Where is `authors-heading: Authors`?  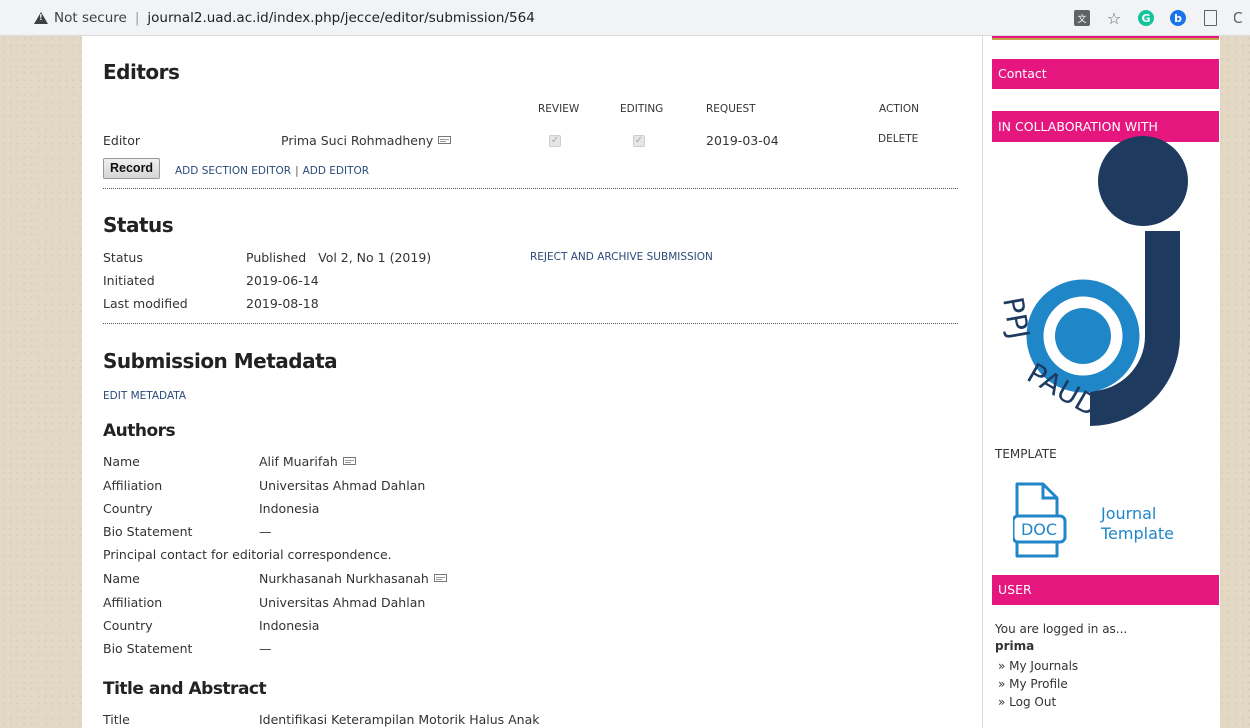 authors-heading: Authors is located at coordinates (139, 431).